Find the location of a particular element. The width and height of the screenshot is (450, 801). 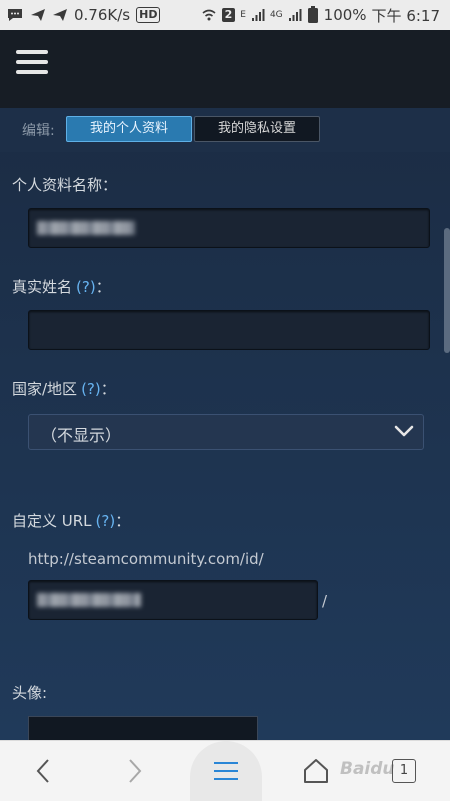

menu-button is located at coordinates (226, 771).